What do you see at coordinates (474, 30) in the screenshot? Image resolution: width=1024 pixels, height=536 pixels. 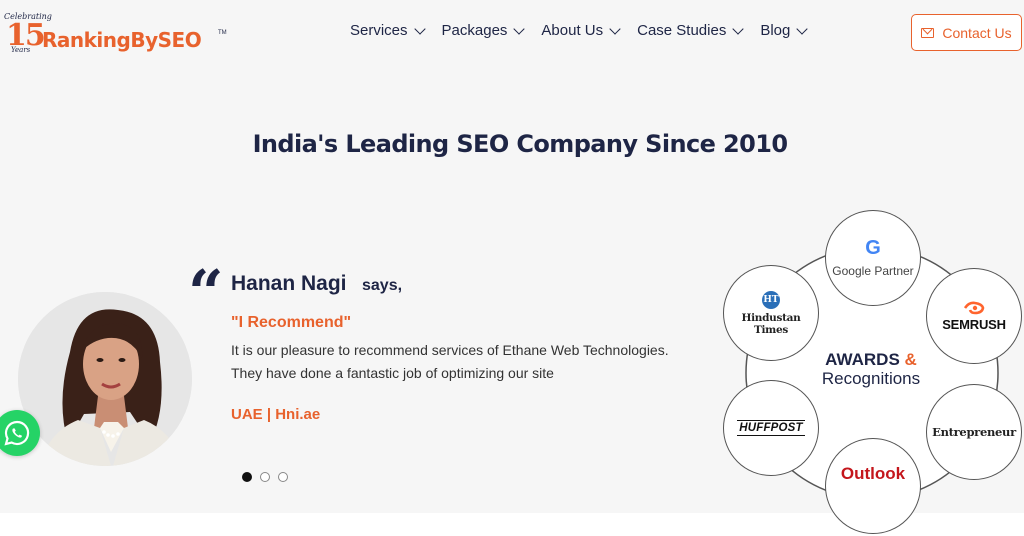 I see `nav-label: Packages` at bounding box center [474, 30].